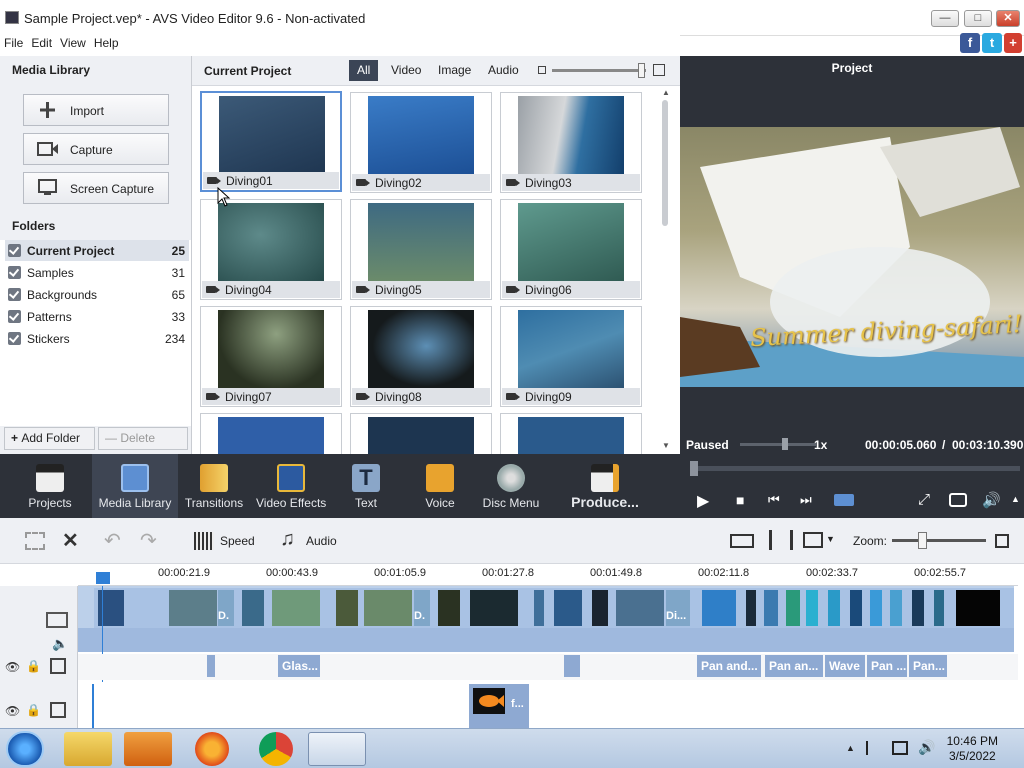 The height and width of the screenshot is (768, 1024). What do you see at coordinates (542, 70) in the screenshot?
I see `small-thumb-icon` at bounding box center [542, 70].